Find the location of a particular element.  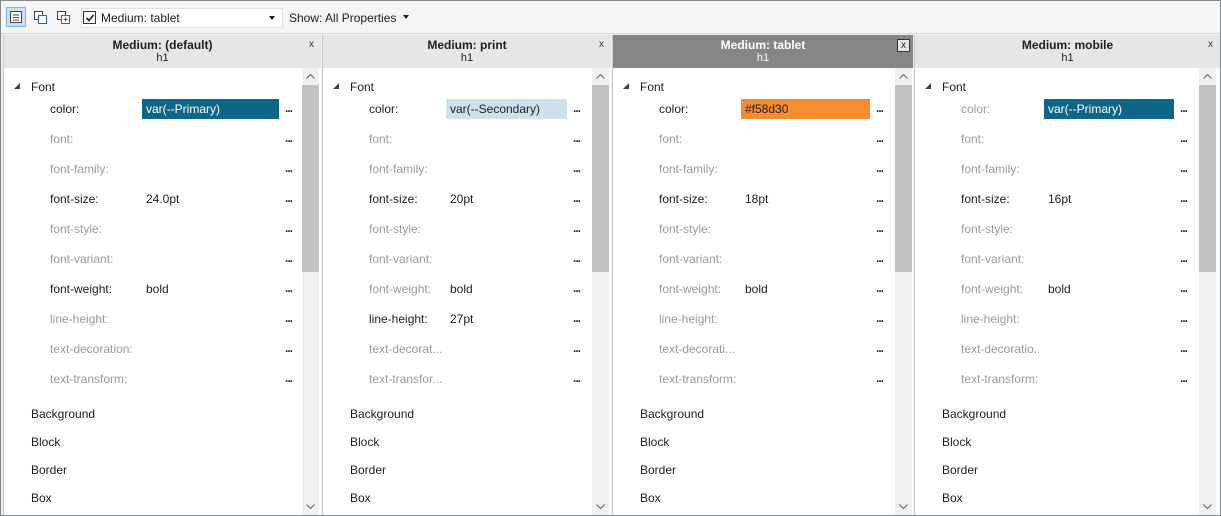

property-value: 16pt is located at coordinates (1059, 199).